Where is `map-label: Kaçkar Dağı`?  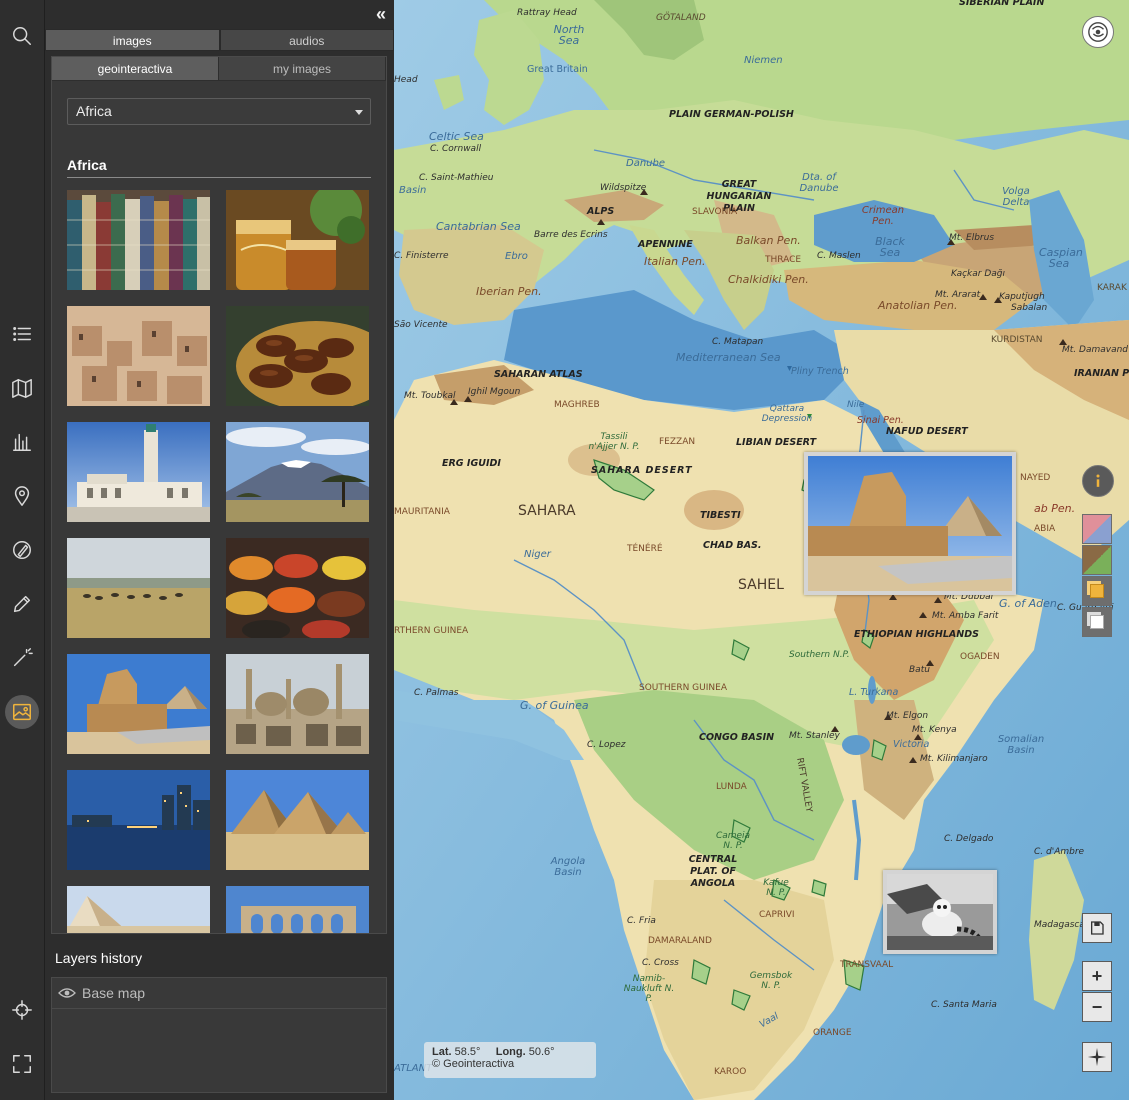
map-label: Kaçkar Dağı is located at coordinates (978, 274).